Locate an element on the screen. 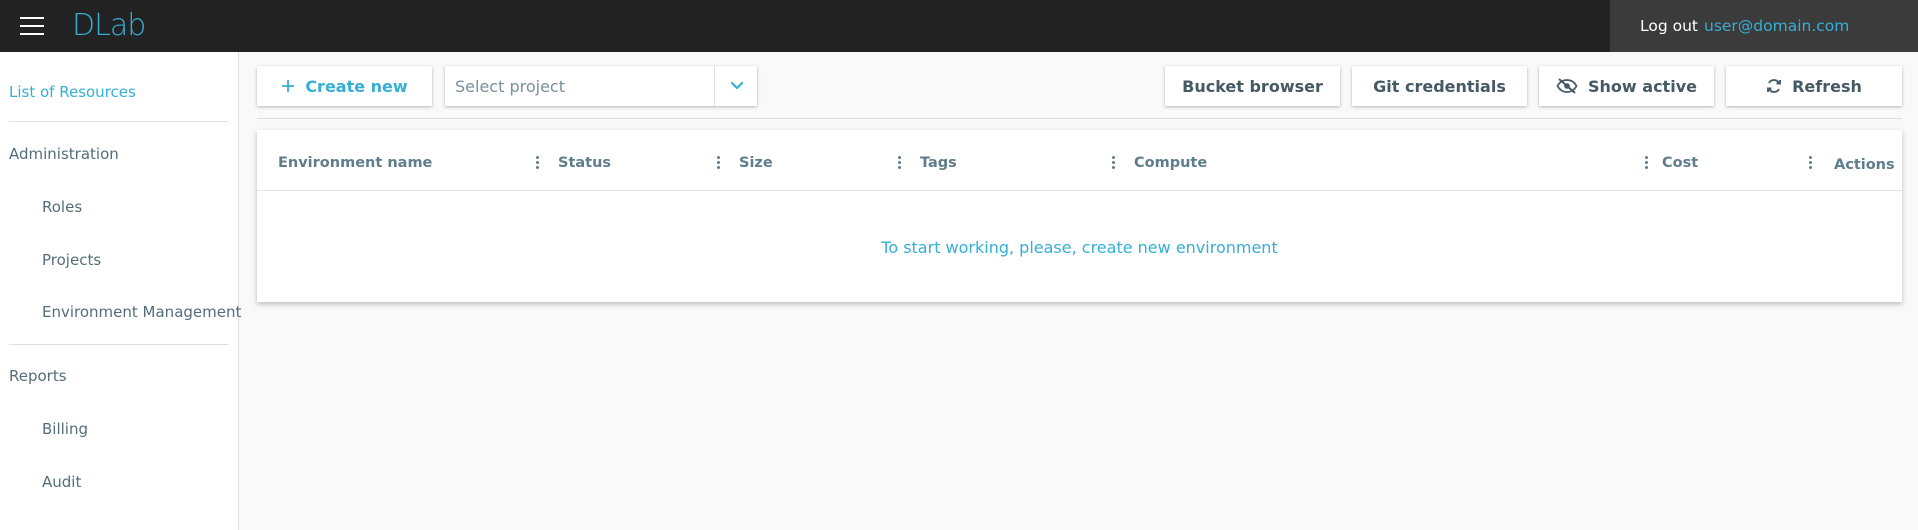 The width and height of the screenshot is (1918, 530). user-box: Log out user@domain.com is located at coordinates (1764, 26).